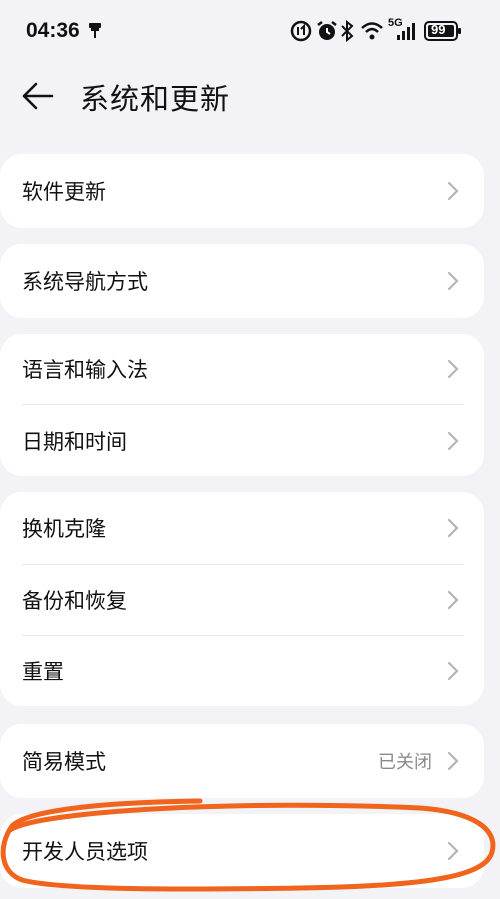 The width and height of the screenshot is (500, 899). What do you see at coordinates (242, 440) in the screenshot?
I see `date-time-item: 日期和时间` at bounding box center [242, 440].